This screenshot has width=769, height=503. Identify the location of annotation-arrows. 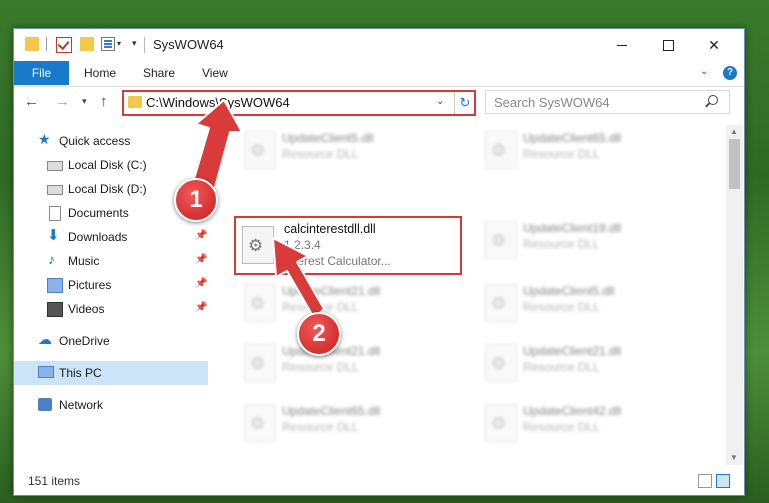
(258, 209).